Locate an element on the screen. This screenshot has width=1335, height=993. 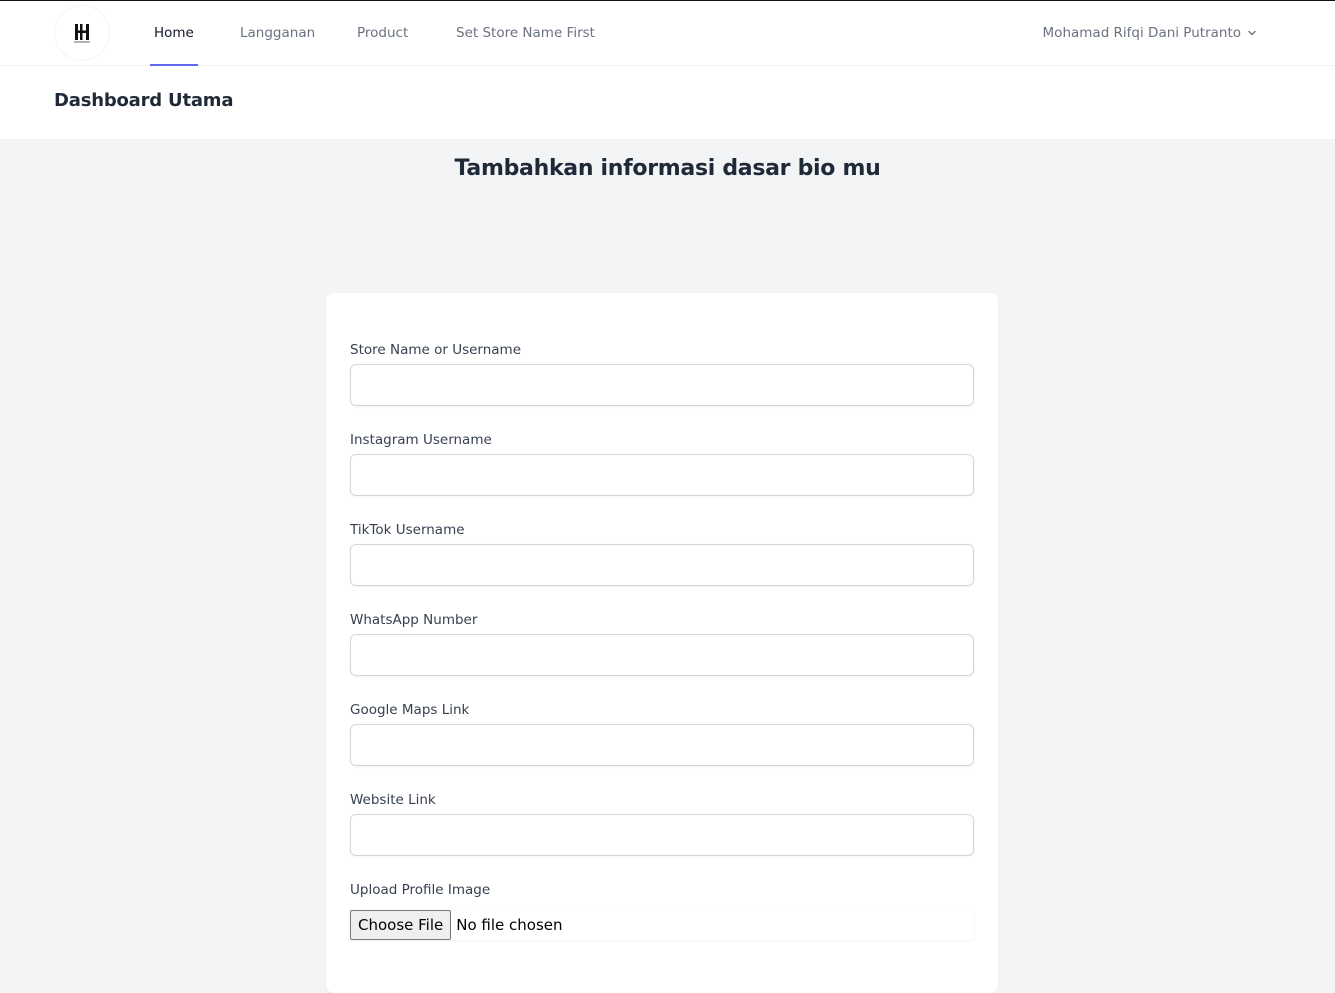
logo-mark is located at coordinates (82, 33).